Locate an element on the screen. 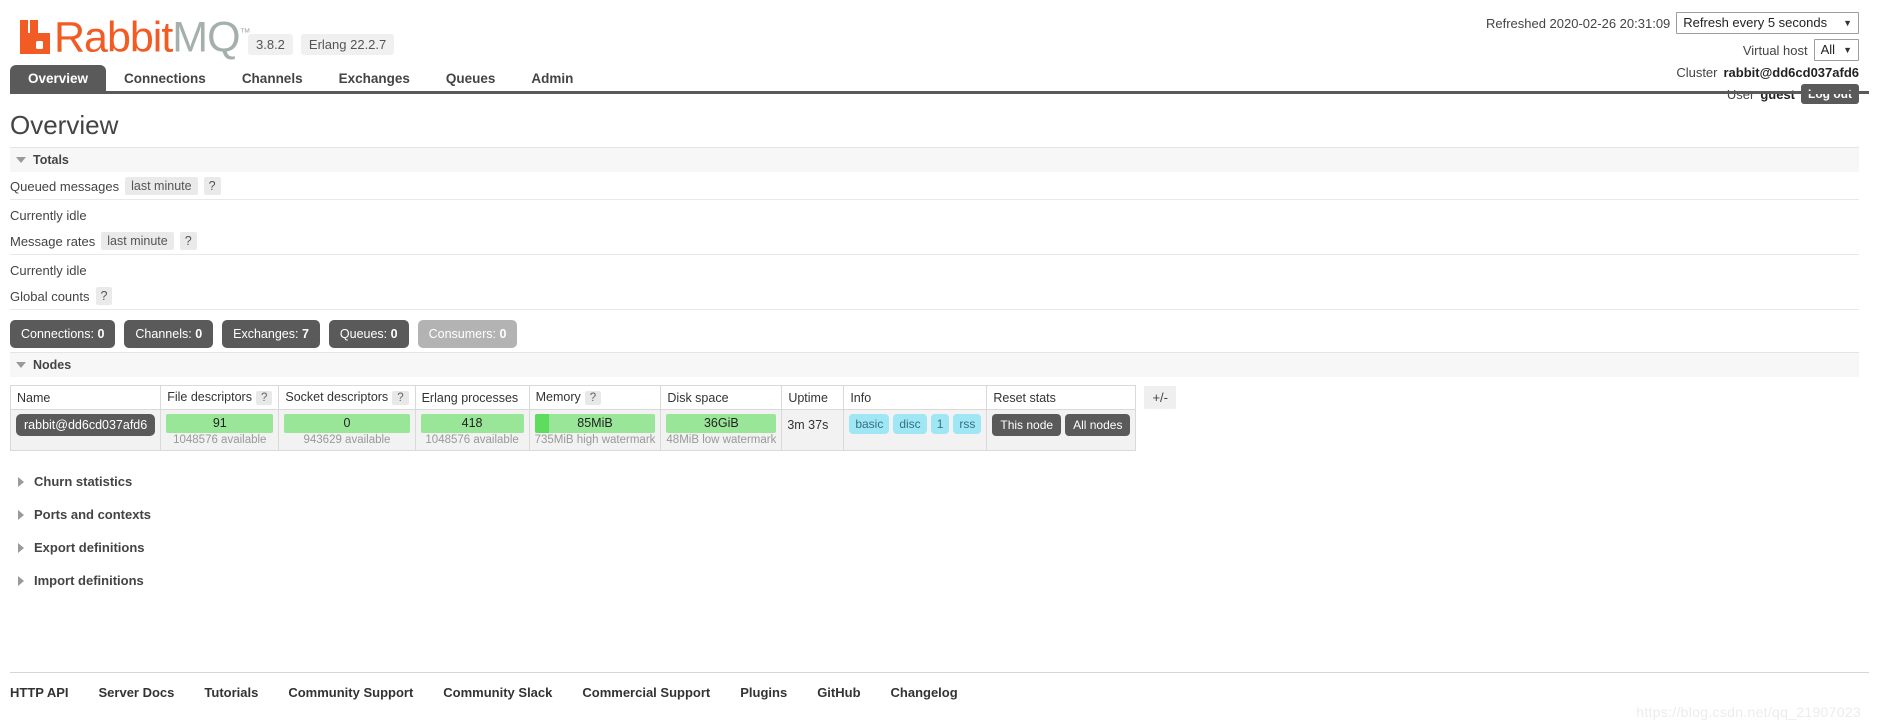 The width and height of the screenshot is (1879, 726). col-disk-space: Disk space is located at coordinates (721, 397).